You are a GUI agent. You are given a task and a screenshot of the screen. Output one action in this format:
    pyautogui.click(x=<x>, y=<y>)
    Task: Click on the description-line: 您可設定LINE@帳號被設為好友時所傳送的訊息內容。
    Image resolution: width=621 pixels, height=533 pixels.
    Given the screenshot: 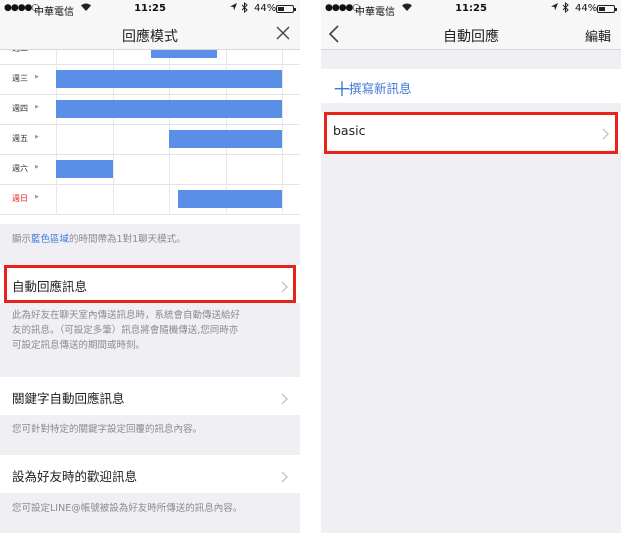 What is the action you would take?
    pyautogui.click(x=127, y=508)
    